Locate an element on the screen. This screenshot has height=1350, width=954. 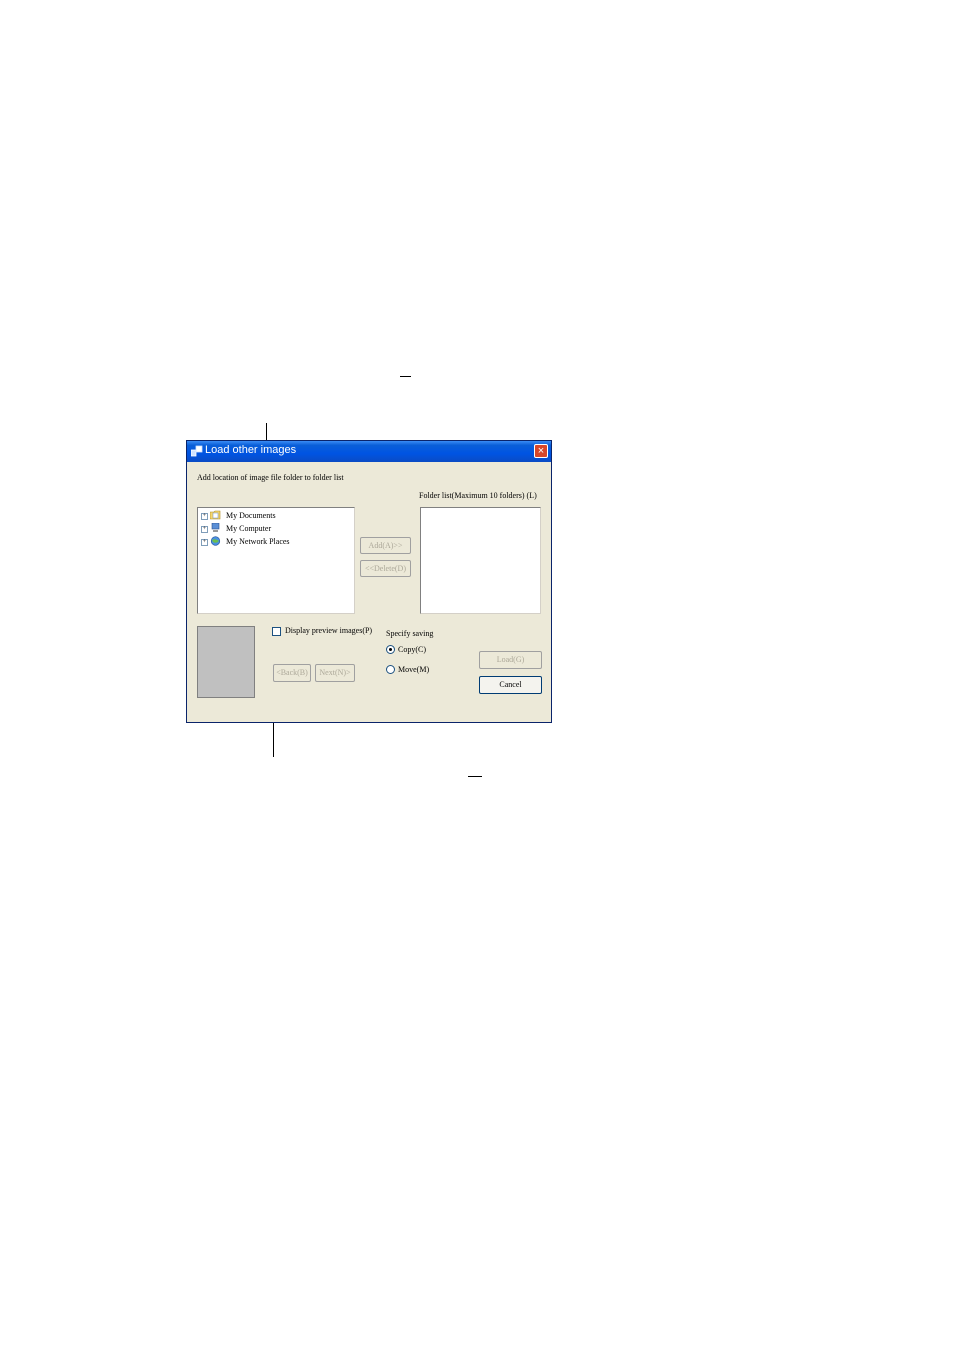
tree-item-label: My Computer is located at coordinates (249, 528).